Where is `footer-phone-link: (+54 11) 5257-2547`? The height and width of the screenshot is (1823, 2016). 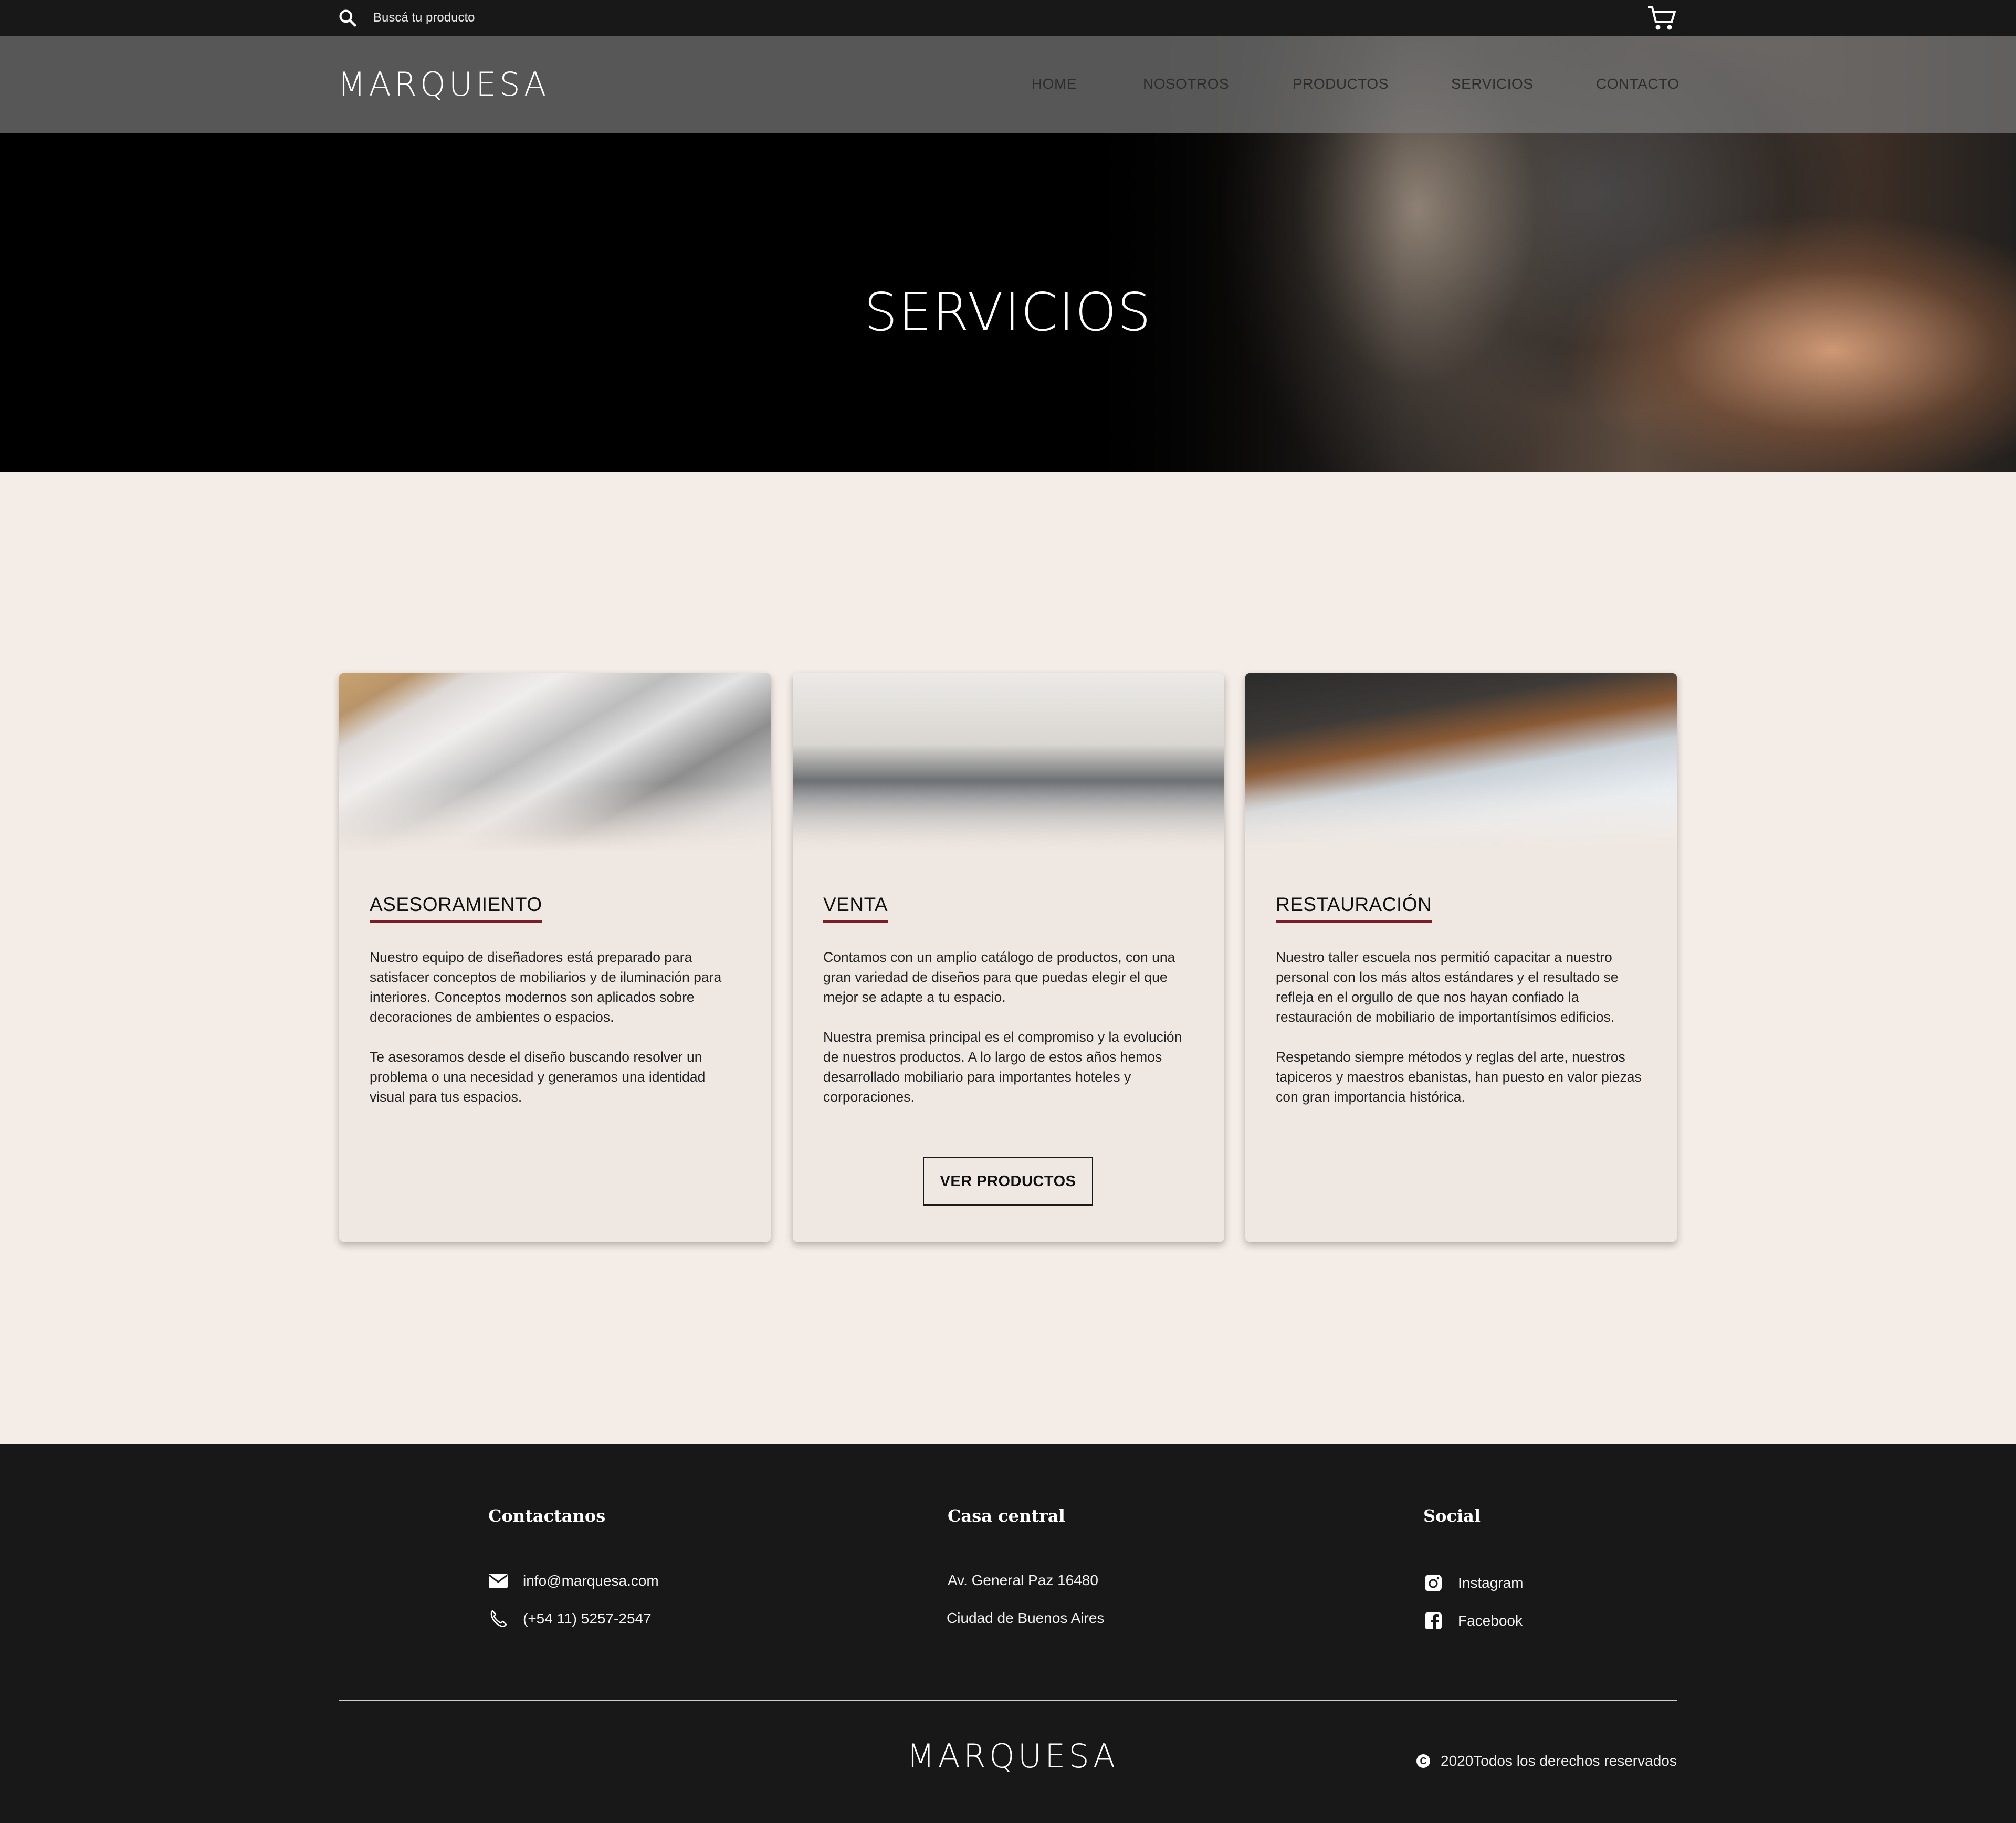 footer-phone-link: (+54 11) 5257-2547 is located at coordinates (570, 1619).